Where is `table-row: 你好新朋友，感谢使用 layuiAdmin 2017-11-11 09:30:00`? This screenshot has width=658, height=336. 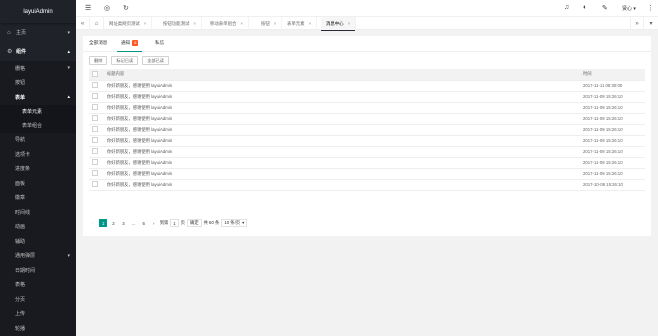
table-row: 你好新朋友，感谢使用 layuiAdmin 2017-11-11 09:30:00 is located at coordinates (367, 86).